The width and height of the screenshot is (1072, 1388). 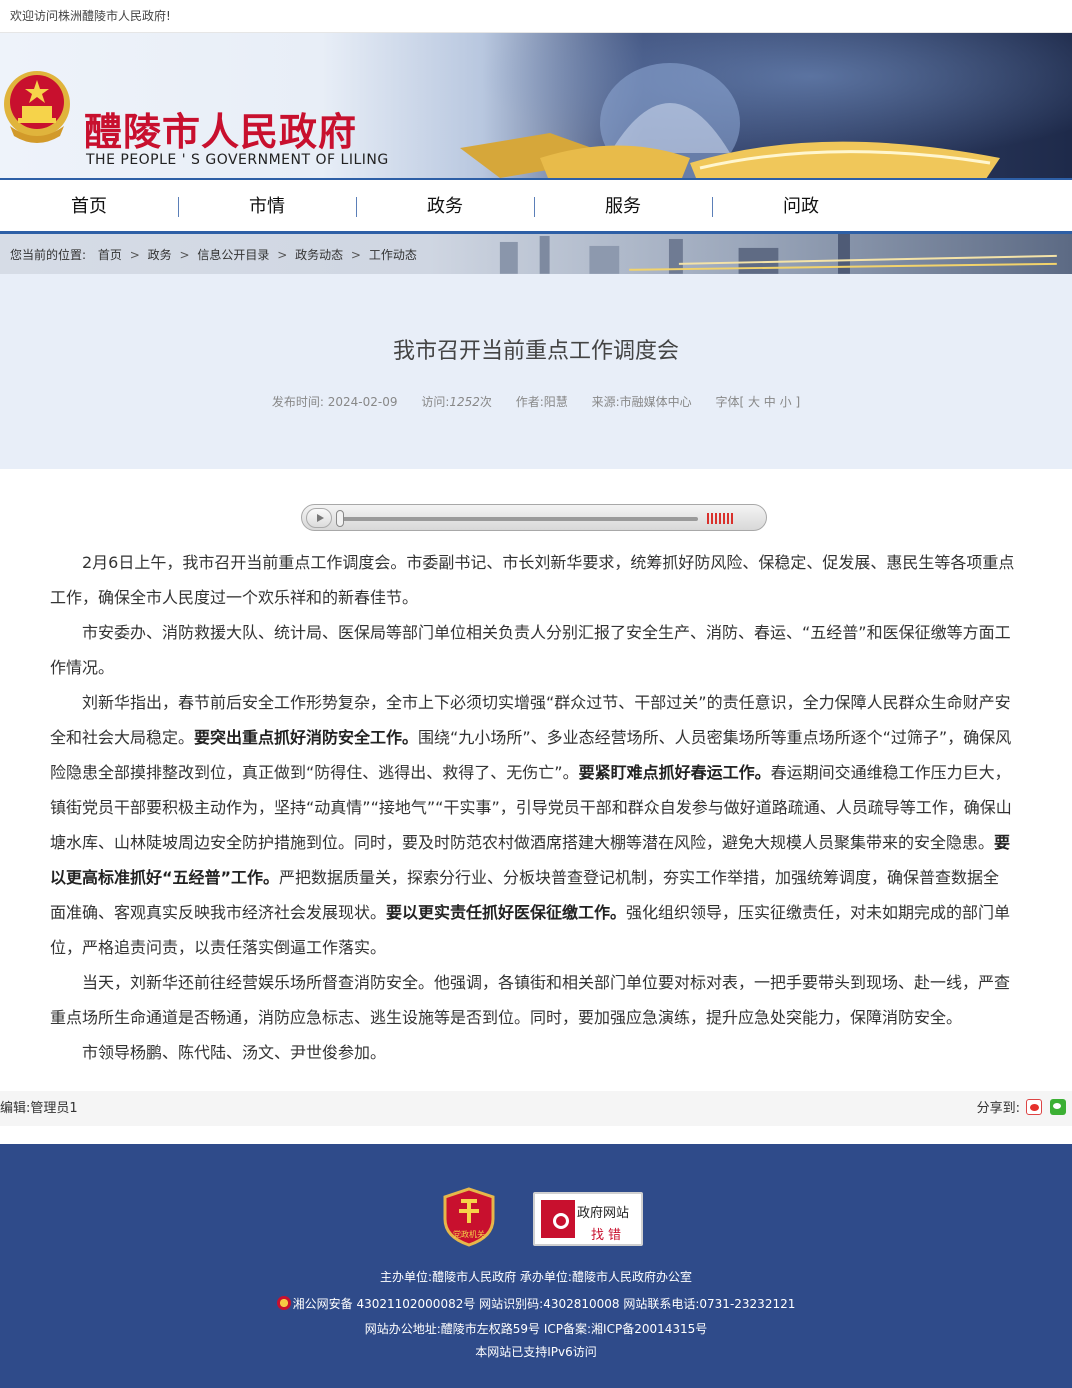 I want to click on svg-text: 党政机关, so click(x=469, y=1234).